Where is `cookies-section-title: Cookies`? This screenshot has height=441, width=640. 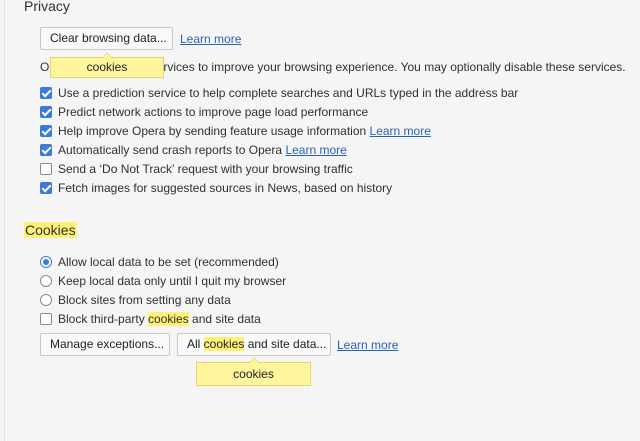 cookies-section-title: Cookies is located at coordinates (50, 230).